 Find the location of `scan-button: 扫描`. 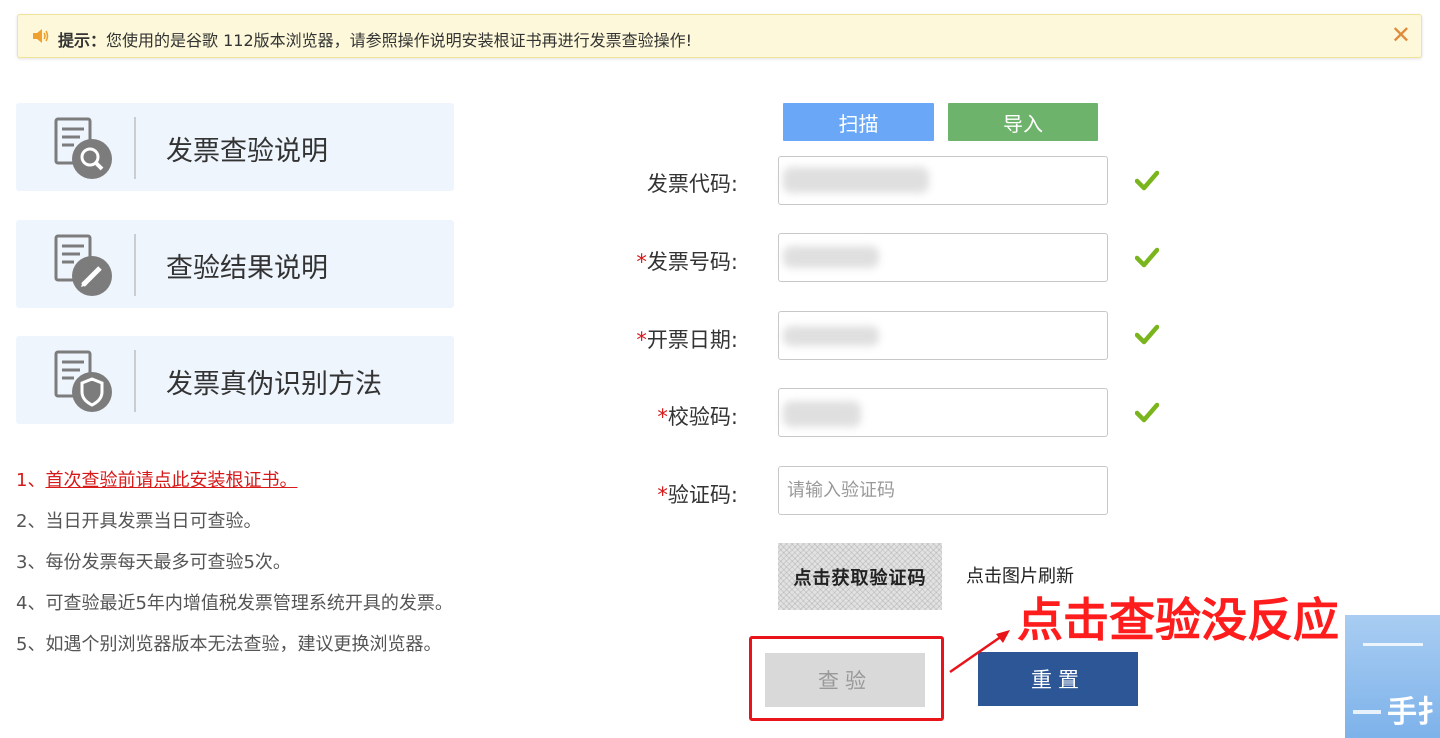

scan-button: 扫描 is located at coordinates (858, 122).